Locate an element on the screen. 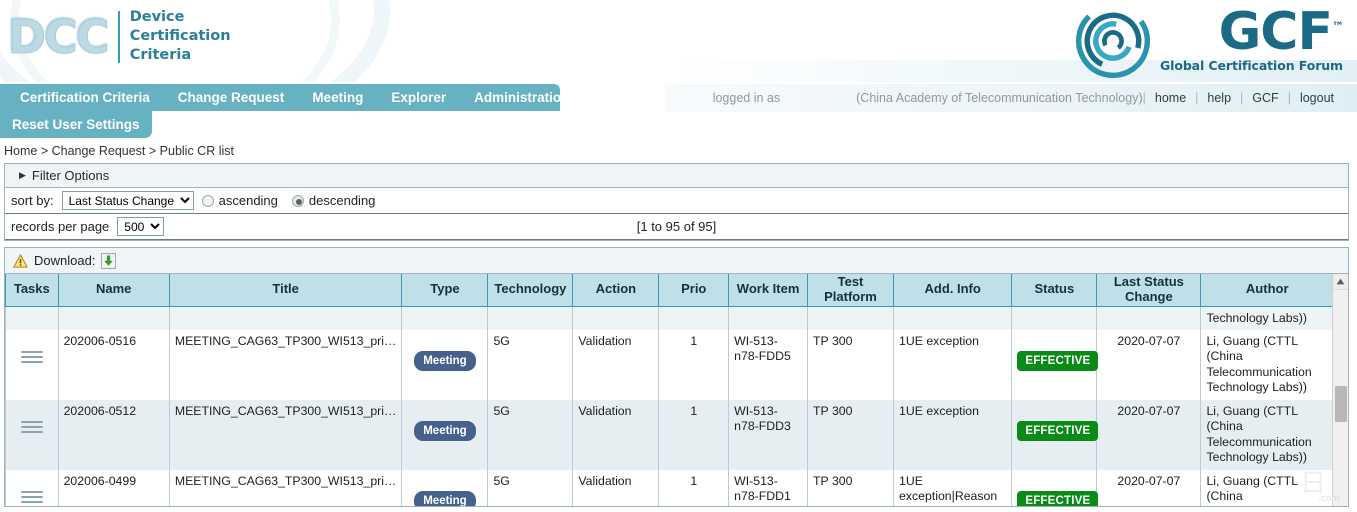  dcc-logo: DCC Device Certification Criteria is located at coordinates (119, 36).